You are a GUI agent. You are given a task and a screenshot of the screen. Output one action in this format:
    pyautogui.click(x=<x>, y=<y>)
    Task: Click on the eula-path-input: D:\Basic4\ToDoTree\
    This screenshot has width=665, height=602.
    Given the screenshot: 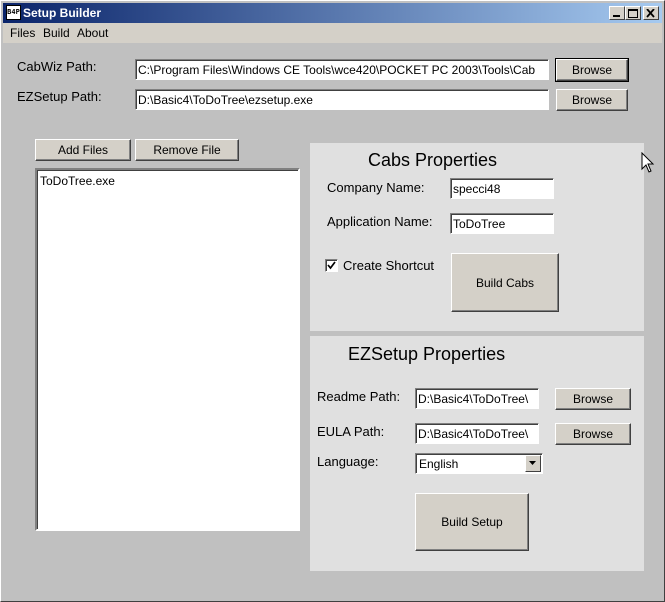 What is the action you would take?
    pyautogui.click(x=477, y=433)
    